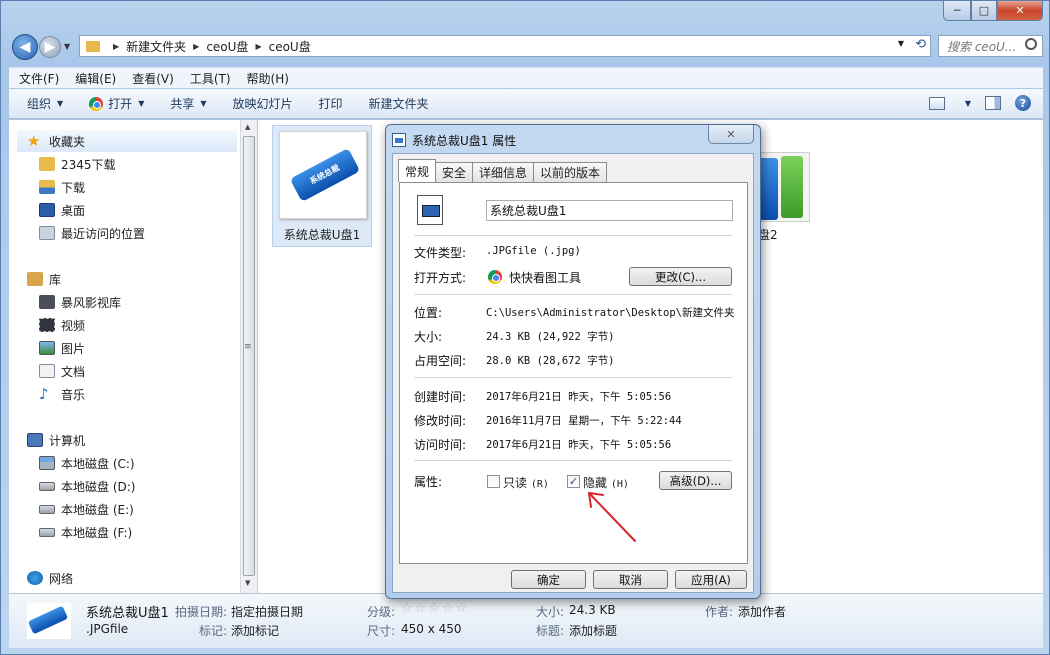 Image resolution: width=1050 pixels, height=655 pixels. Describe the element at coordinates (247, 127) in the screenshot. I see `scroll-up-icon: ▲` at that location.